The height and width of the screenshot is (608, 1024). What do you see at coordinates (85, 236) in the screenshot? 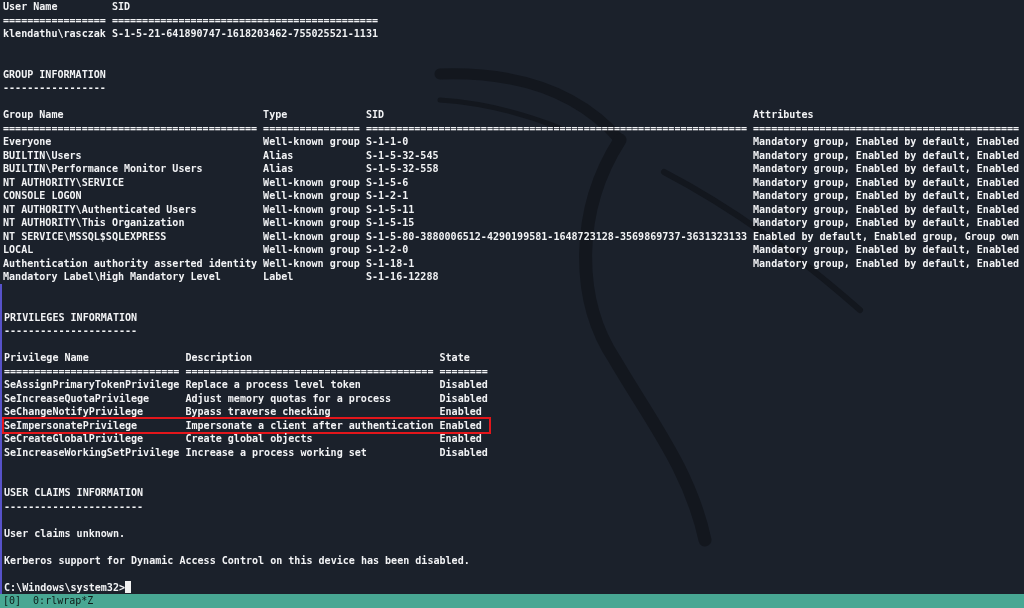
I see `table-cell: NT SERVICE\MSSQL$SQLEXPRESS` at bounding box center [85, 236].